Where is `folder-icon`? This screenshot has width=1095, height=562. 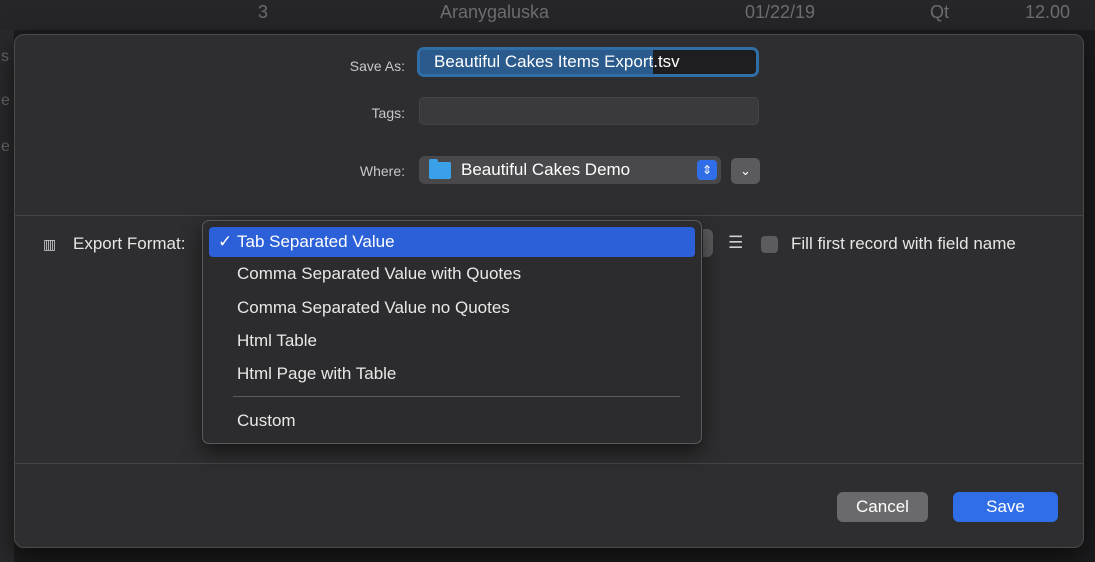 folder-icon is located at coordinates (440, 169).